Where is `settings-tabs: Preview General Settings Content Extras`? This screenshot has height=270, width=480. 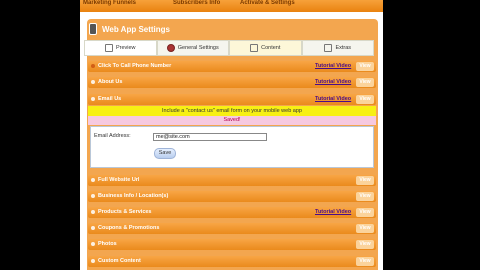
settings-tabs: Preview General Settings Content Extras is located at coordinates (229, 48).